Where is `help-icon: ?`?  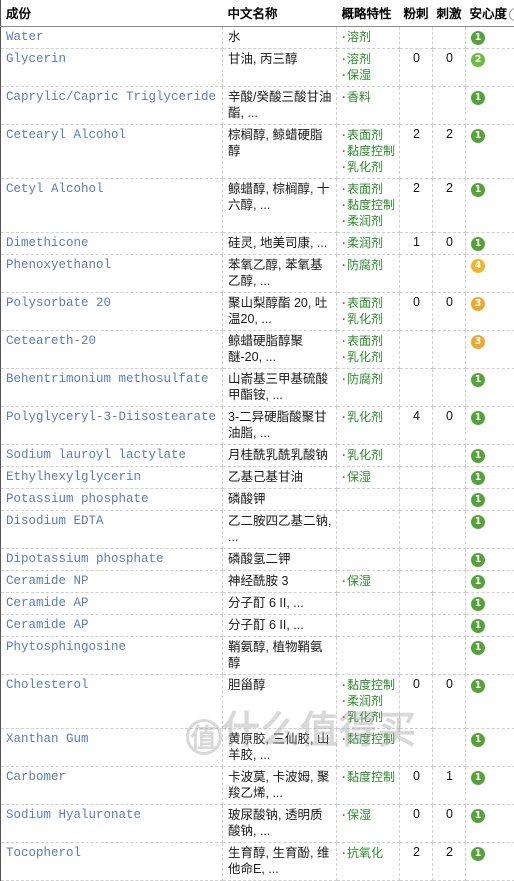
help-icon: ? is located at coordinates (511, 14).